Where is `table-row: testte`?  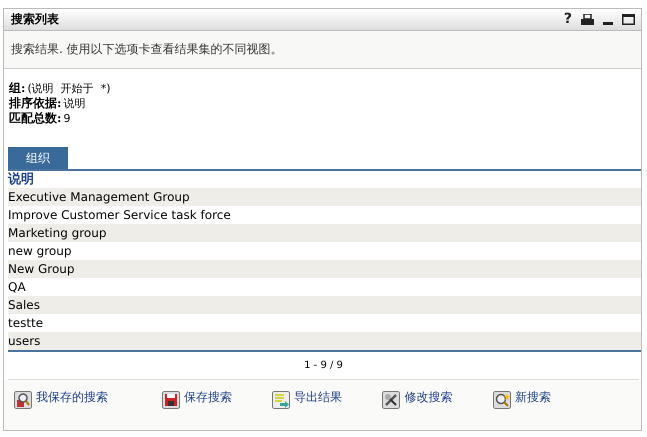 table-row: testte is located at coordinates (324, 323).